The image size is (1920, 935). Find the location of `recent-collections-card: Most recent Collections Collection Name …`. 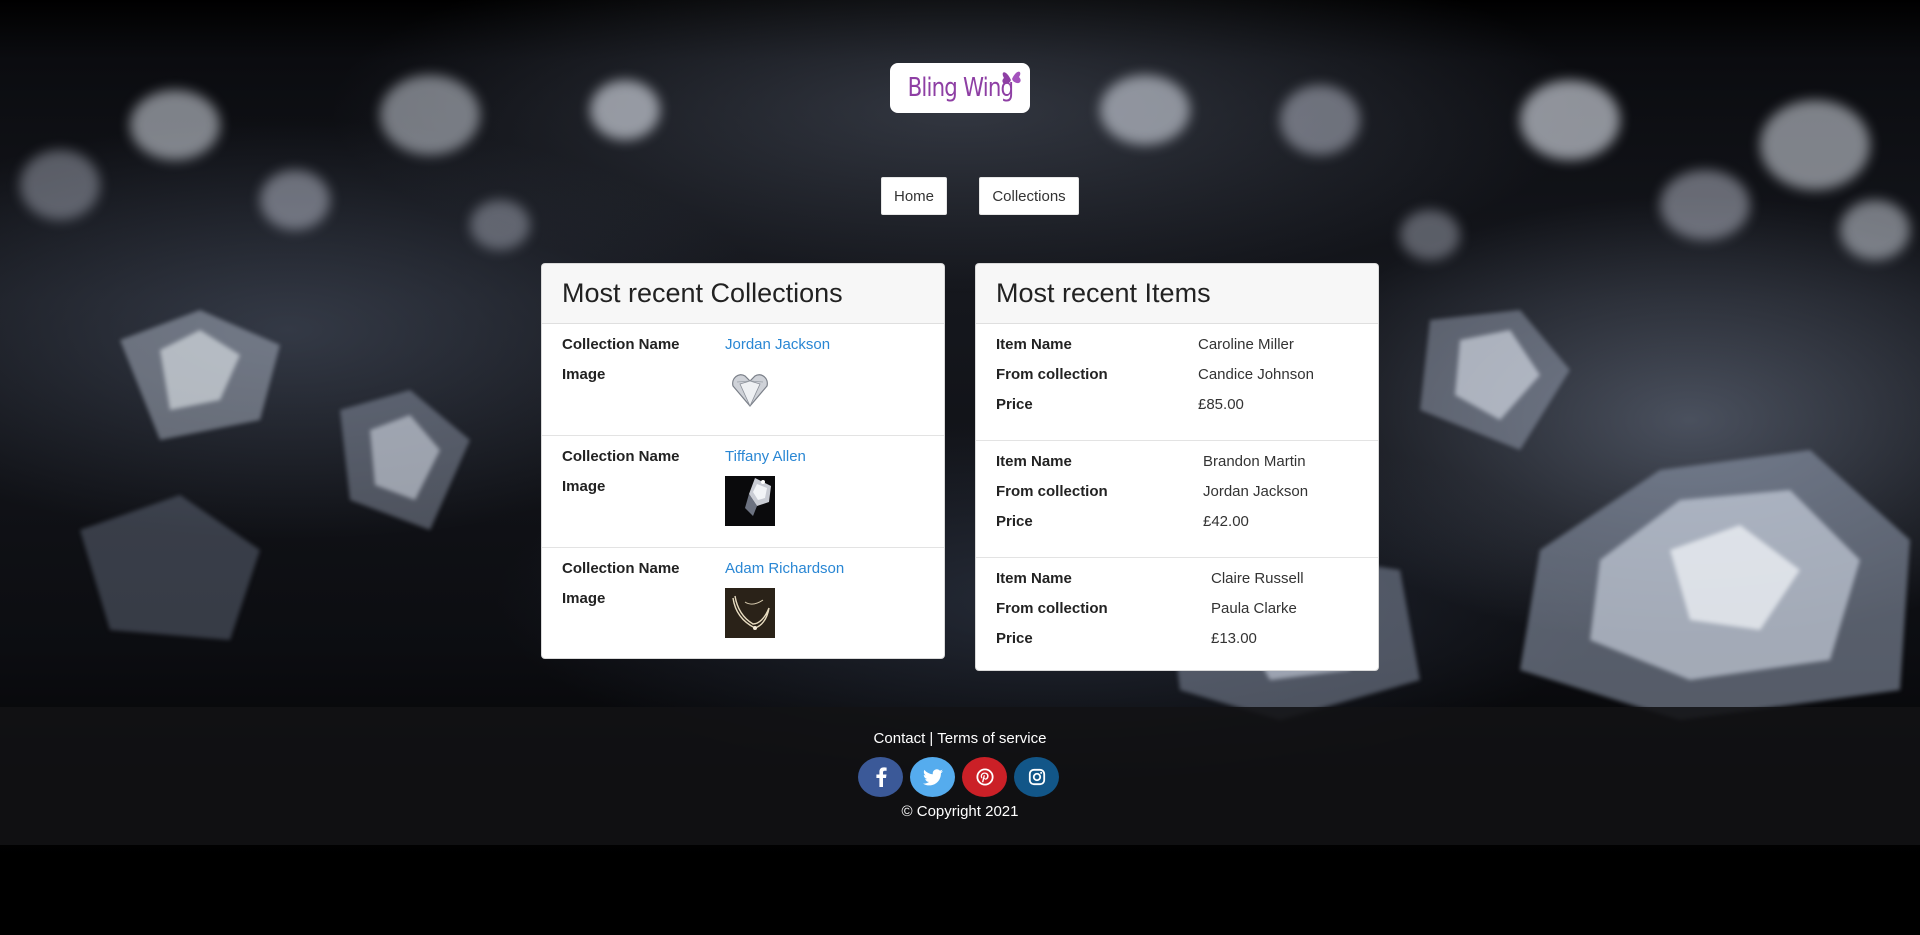

recent-collections-card: Most recent Collections Collection Name … is located at coordinates (743, 461).